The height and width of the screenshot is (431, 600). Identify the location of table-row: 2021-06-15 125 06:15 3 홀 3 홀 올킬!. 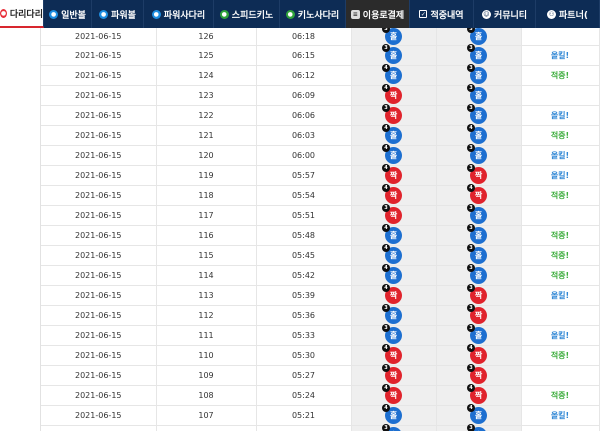
(320, 55).